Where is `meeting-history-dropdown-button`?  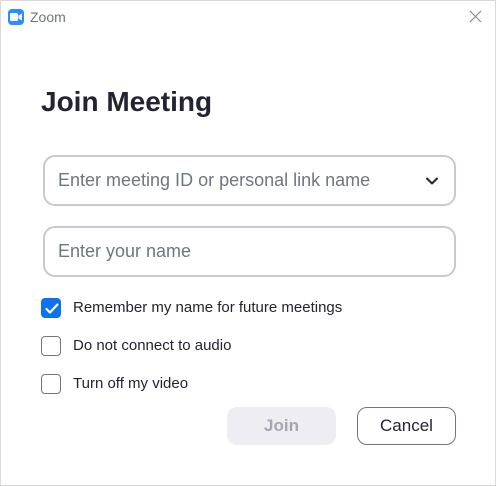
meeting-history-dropdown-button is located at coordinates (432, 181).